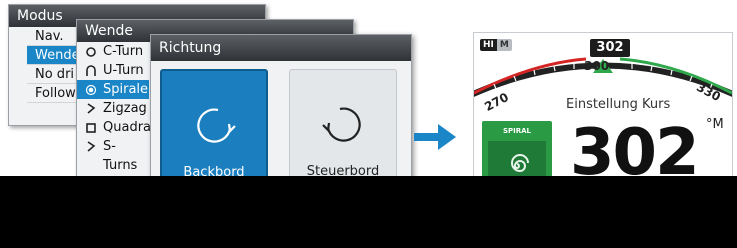  Describe the element at coordinates (504, 45) in the screenshot. I see `m-label: M` at that location.